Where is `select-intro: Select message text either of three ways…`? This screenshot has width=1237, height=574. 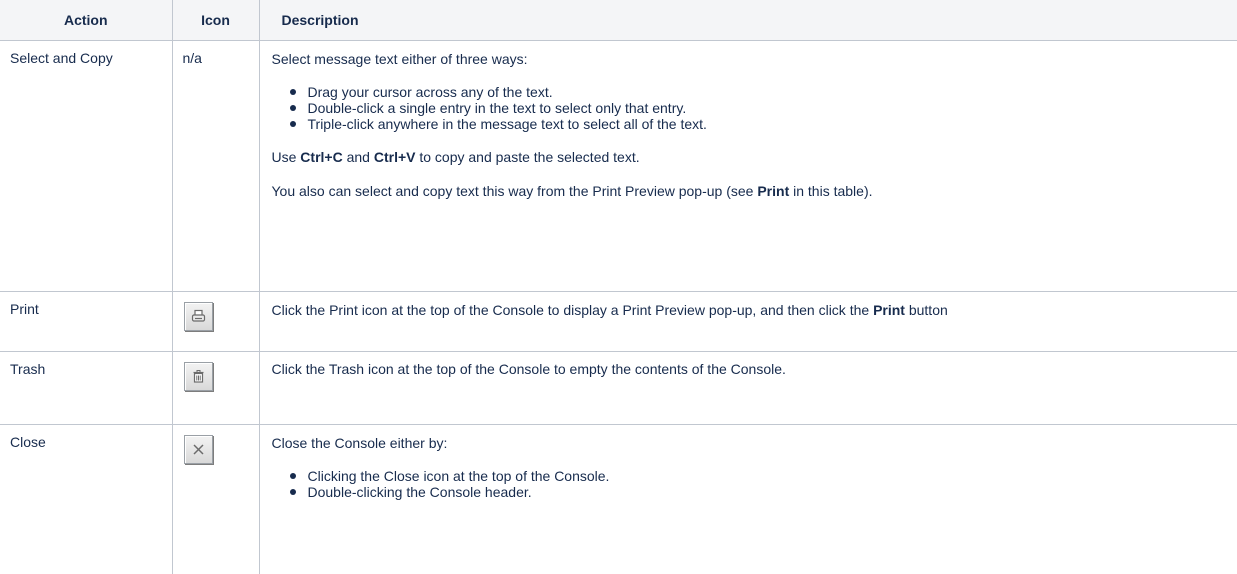 select-intro: Select message text either of three ways… is located at coordinates (399, 58).